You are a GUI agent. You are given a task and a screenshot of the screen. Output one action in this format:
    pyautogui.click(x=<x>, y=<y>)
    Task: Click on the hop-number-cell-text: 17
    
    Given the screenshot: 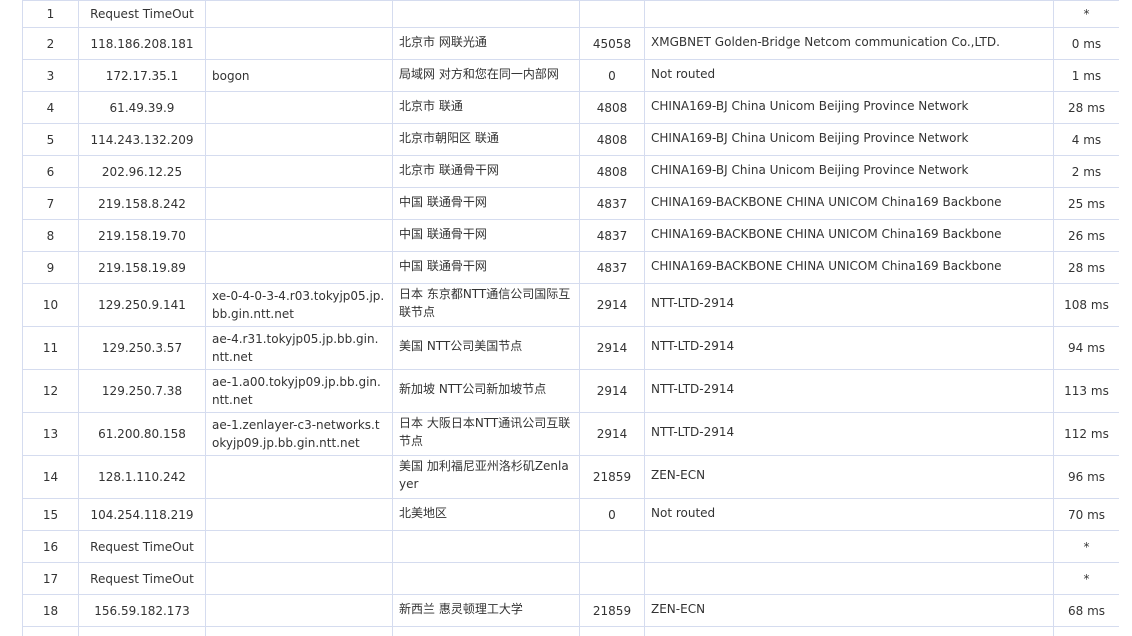 What is the action you would take?
    pyautogui.click(x=50, y=578)
    